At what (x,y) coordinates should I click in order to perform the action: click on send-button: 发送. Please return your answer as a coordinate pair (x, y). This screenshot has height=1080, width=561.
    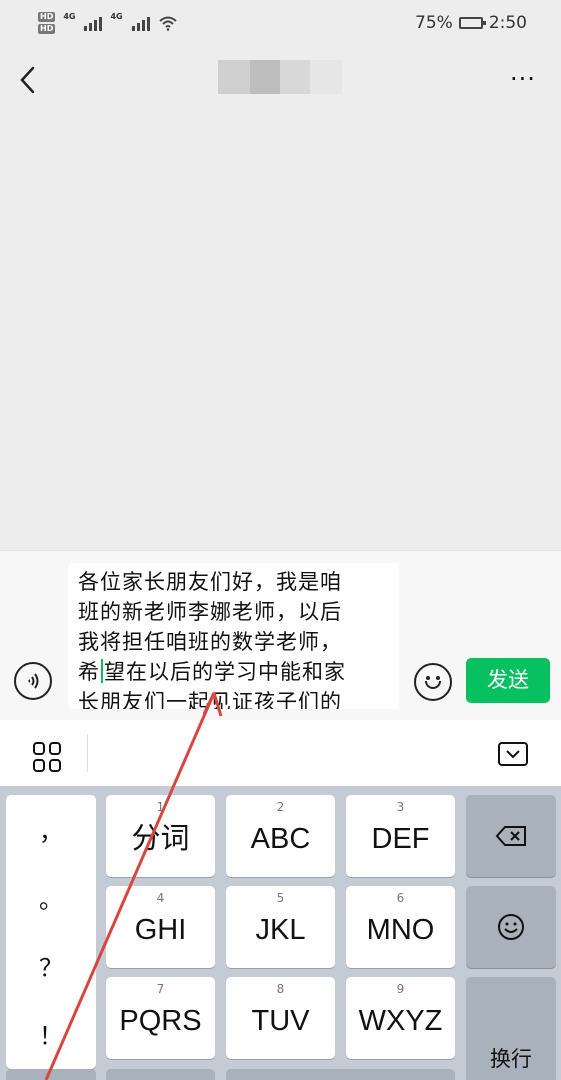
    Looking at the image, I should click on (508, 680).